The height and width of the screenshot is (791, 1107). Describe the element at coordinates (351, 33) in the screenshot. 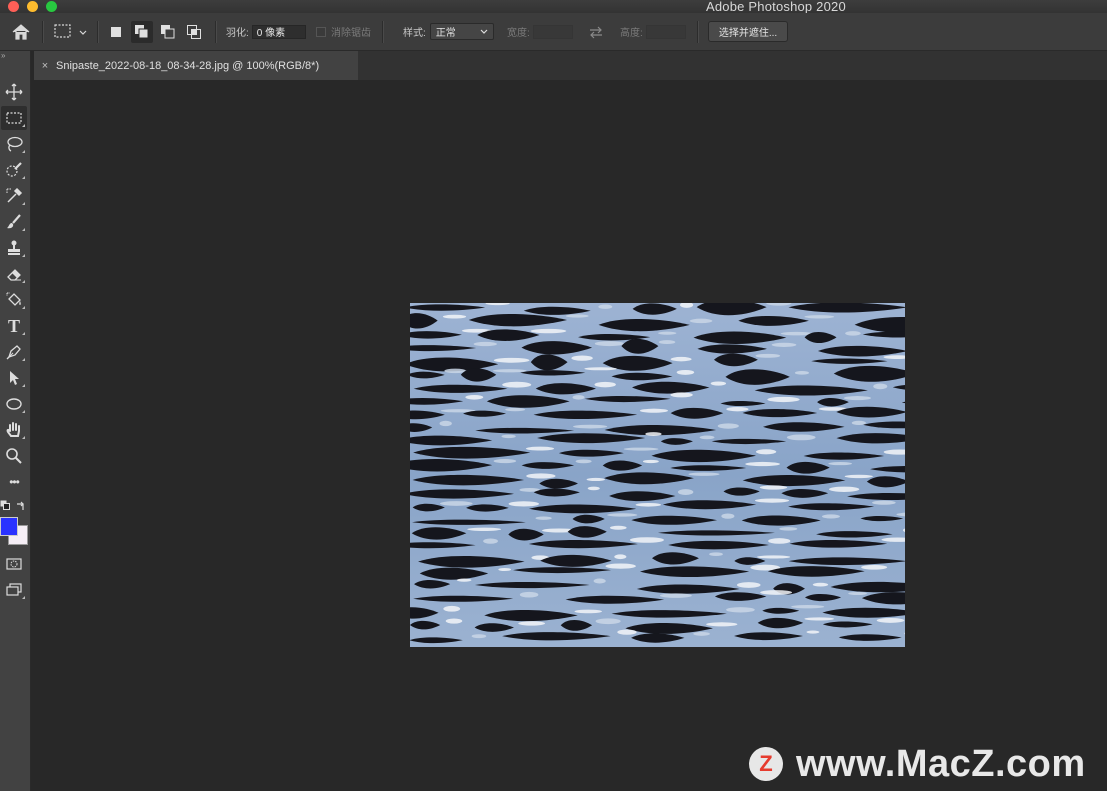

I see `antialias-label: 消除锯齿` at that location.